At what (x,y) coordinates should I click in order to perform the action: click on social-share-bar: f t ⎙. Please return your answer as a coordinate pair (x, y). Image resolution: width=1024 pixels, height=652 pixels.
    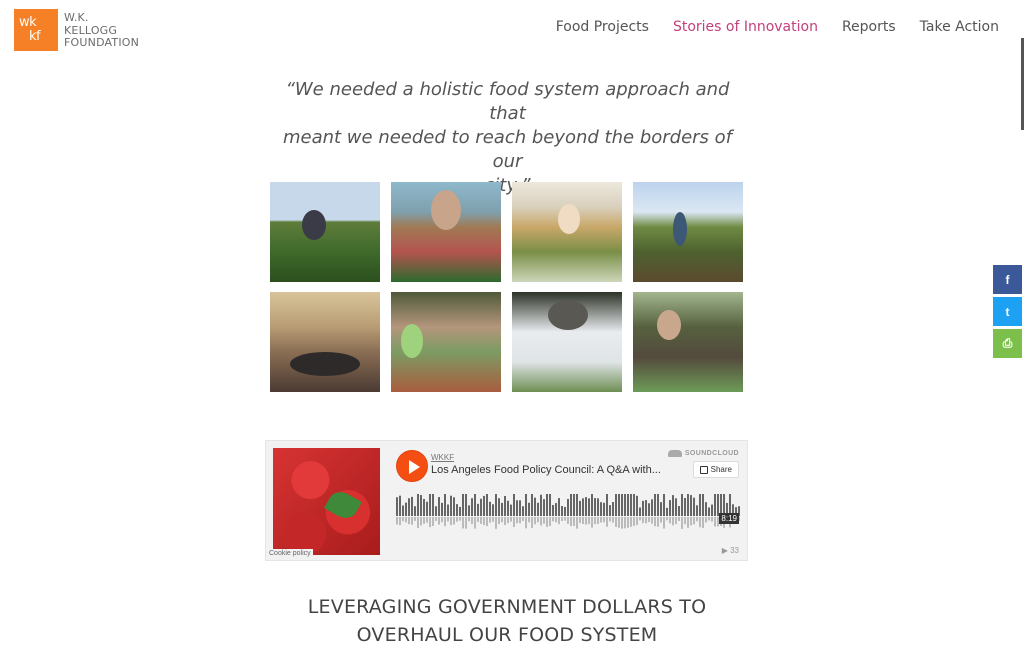
    Looking at the image, I should click on (1007, 311).